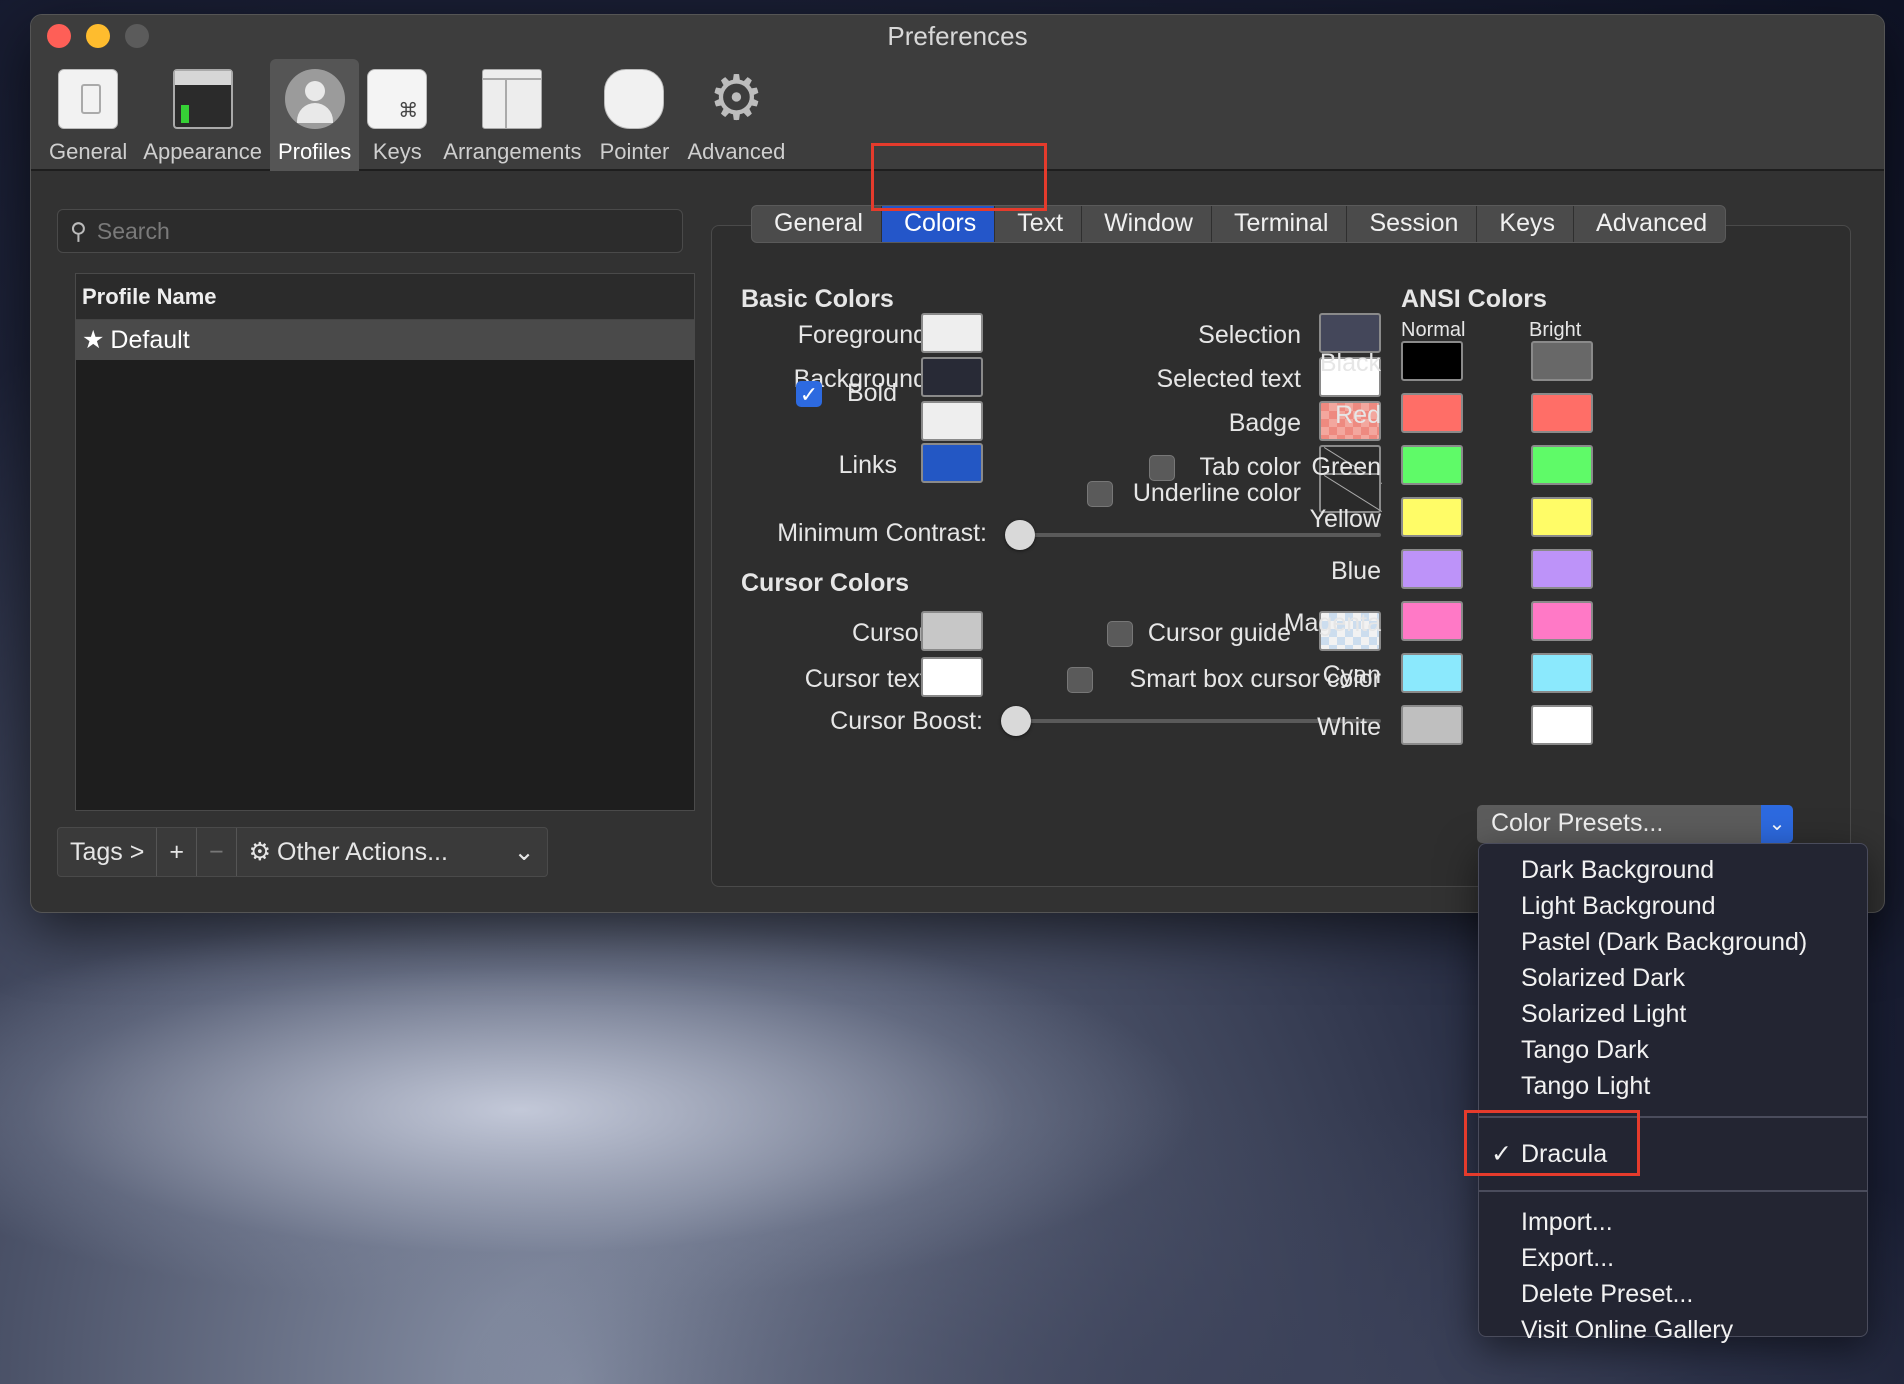 The image size is (1904, 1384). Describe the element at coordinates (1562, 621) in the screenshot. I see `ansi-magenta-bright-swatch` at that location.